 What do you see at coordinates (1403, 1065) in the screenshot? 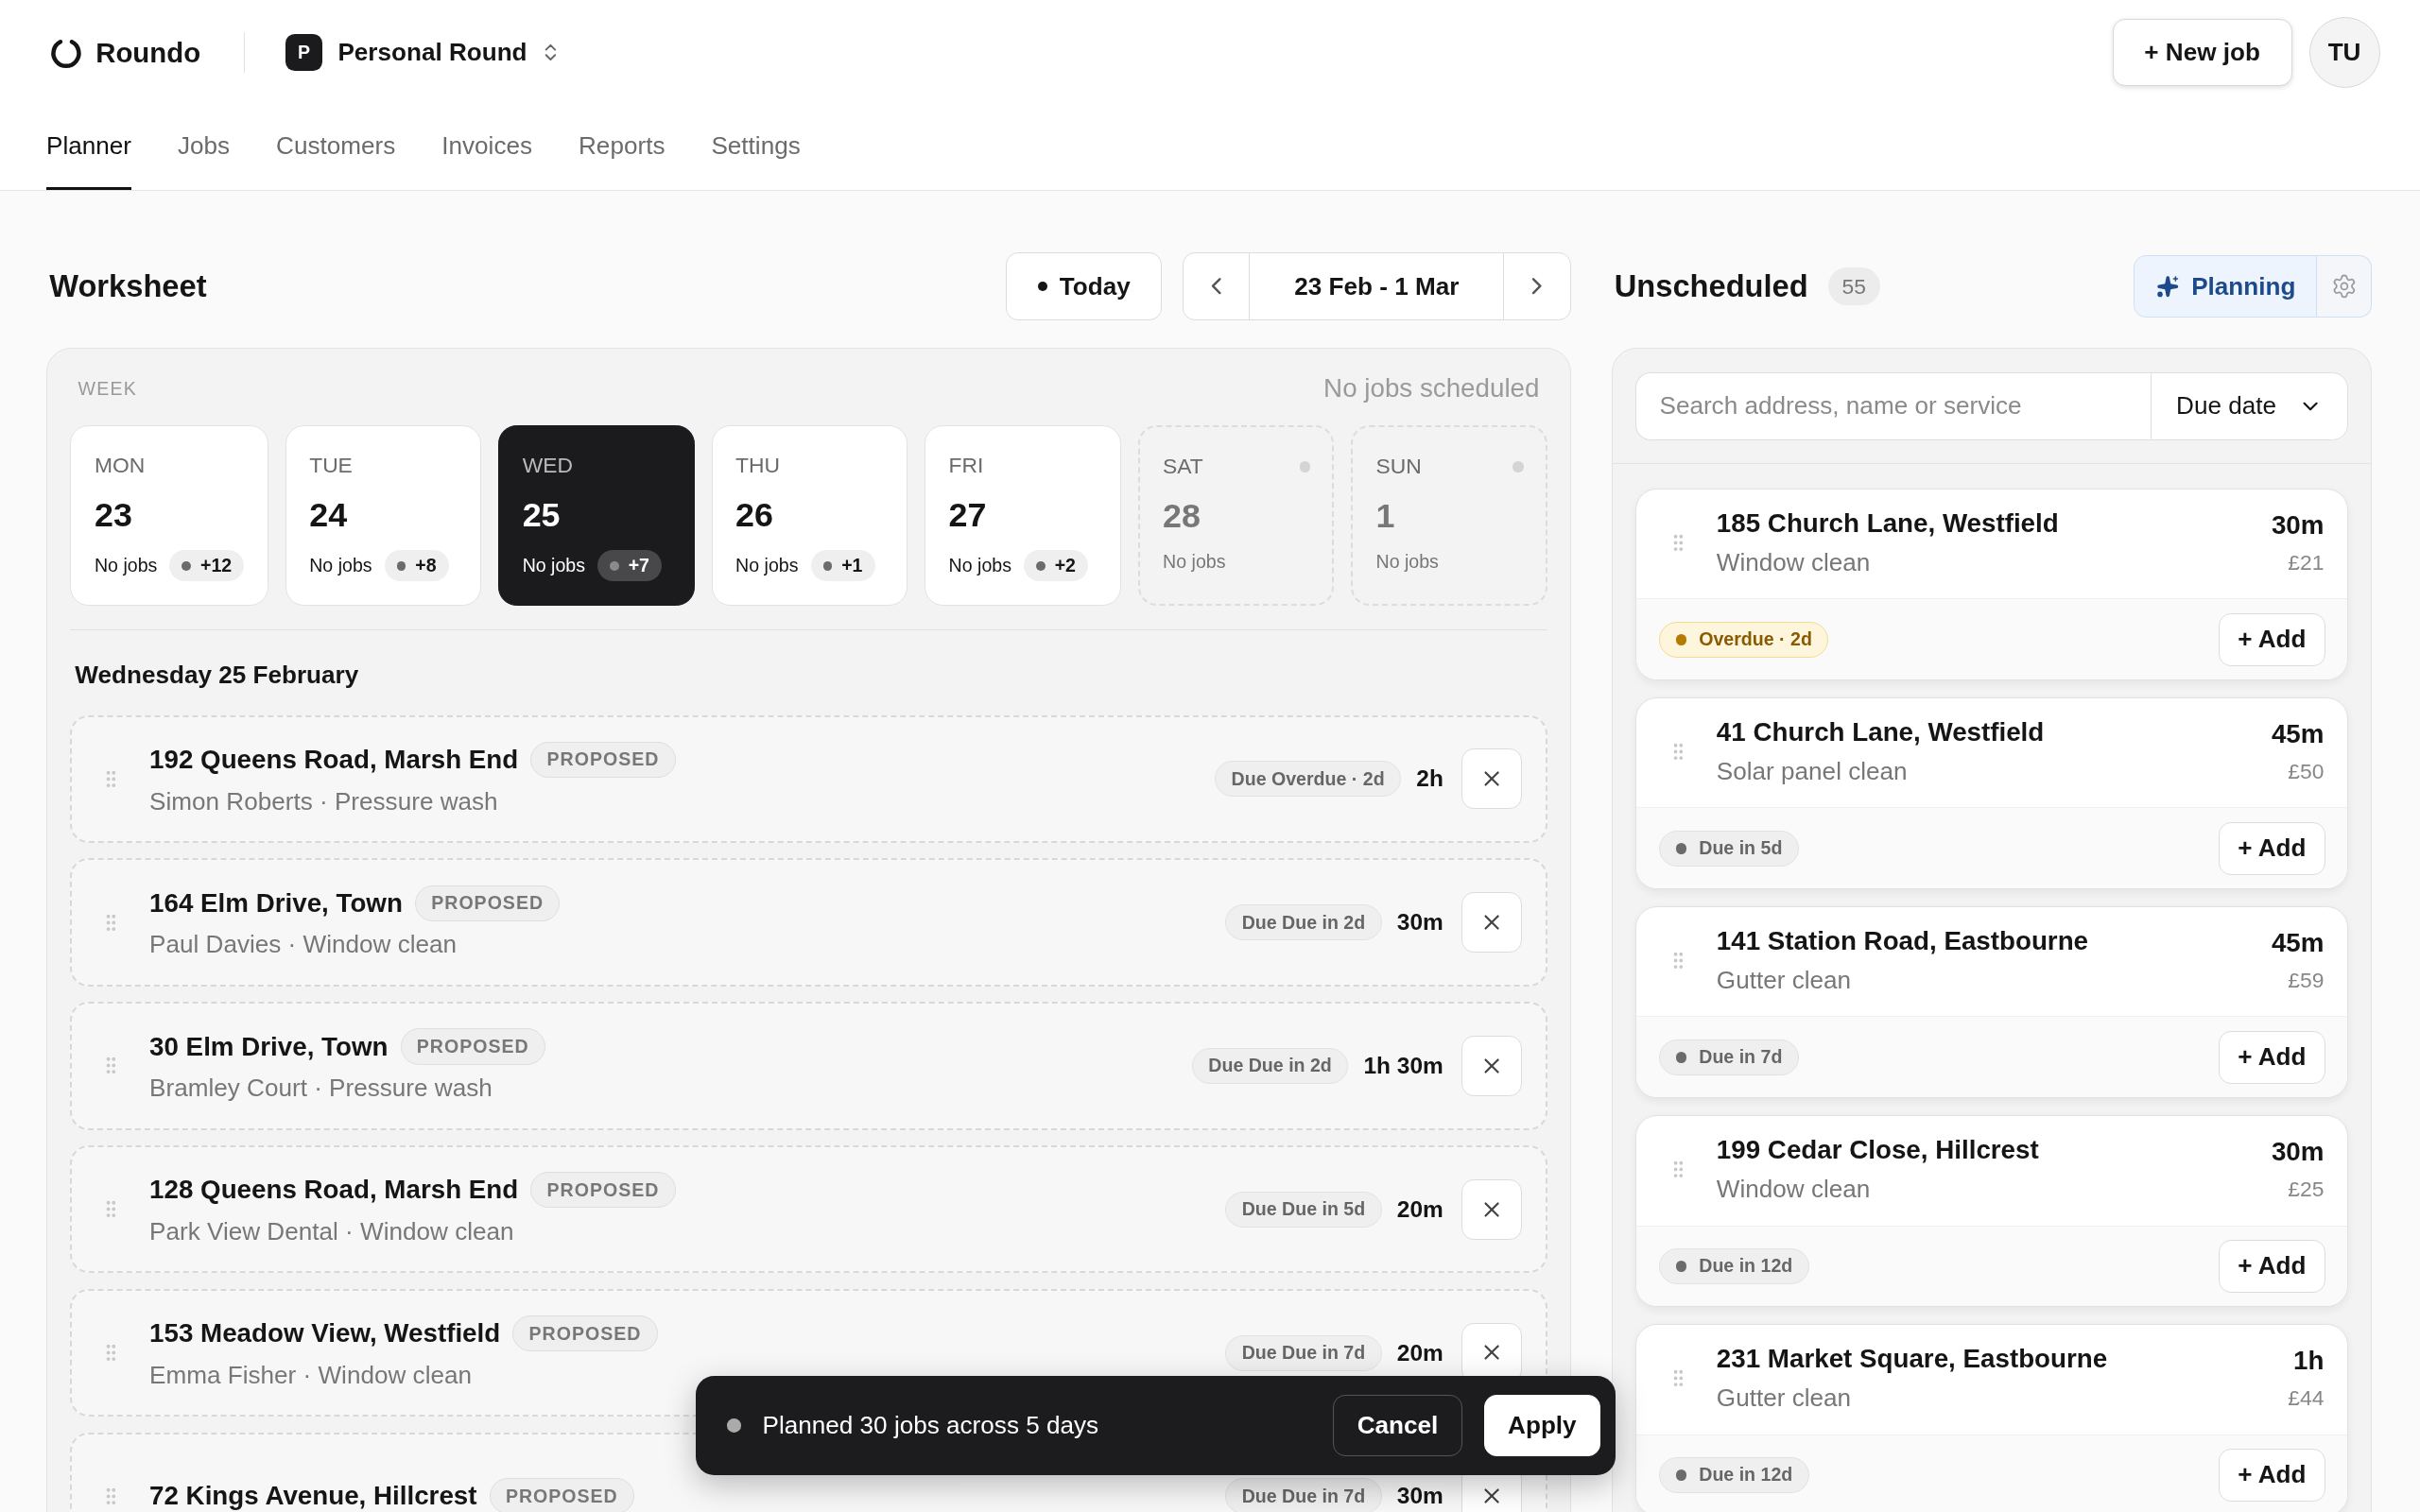
I see `job-duration: 1h 30m` at bounding box center [1403, 1065].